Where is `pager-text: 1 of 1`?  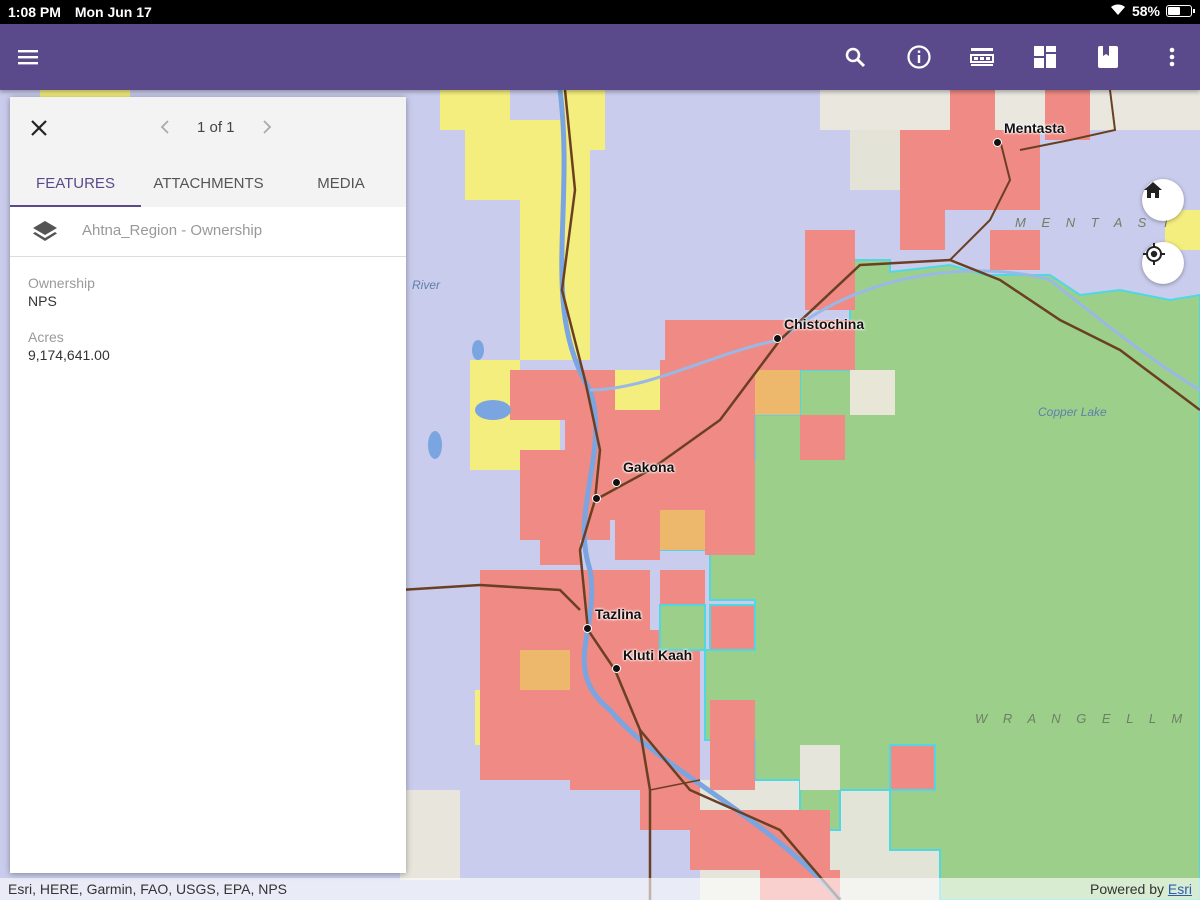 pager-text: 1 of 1 is located at coordinates (216, 127).